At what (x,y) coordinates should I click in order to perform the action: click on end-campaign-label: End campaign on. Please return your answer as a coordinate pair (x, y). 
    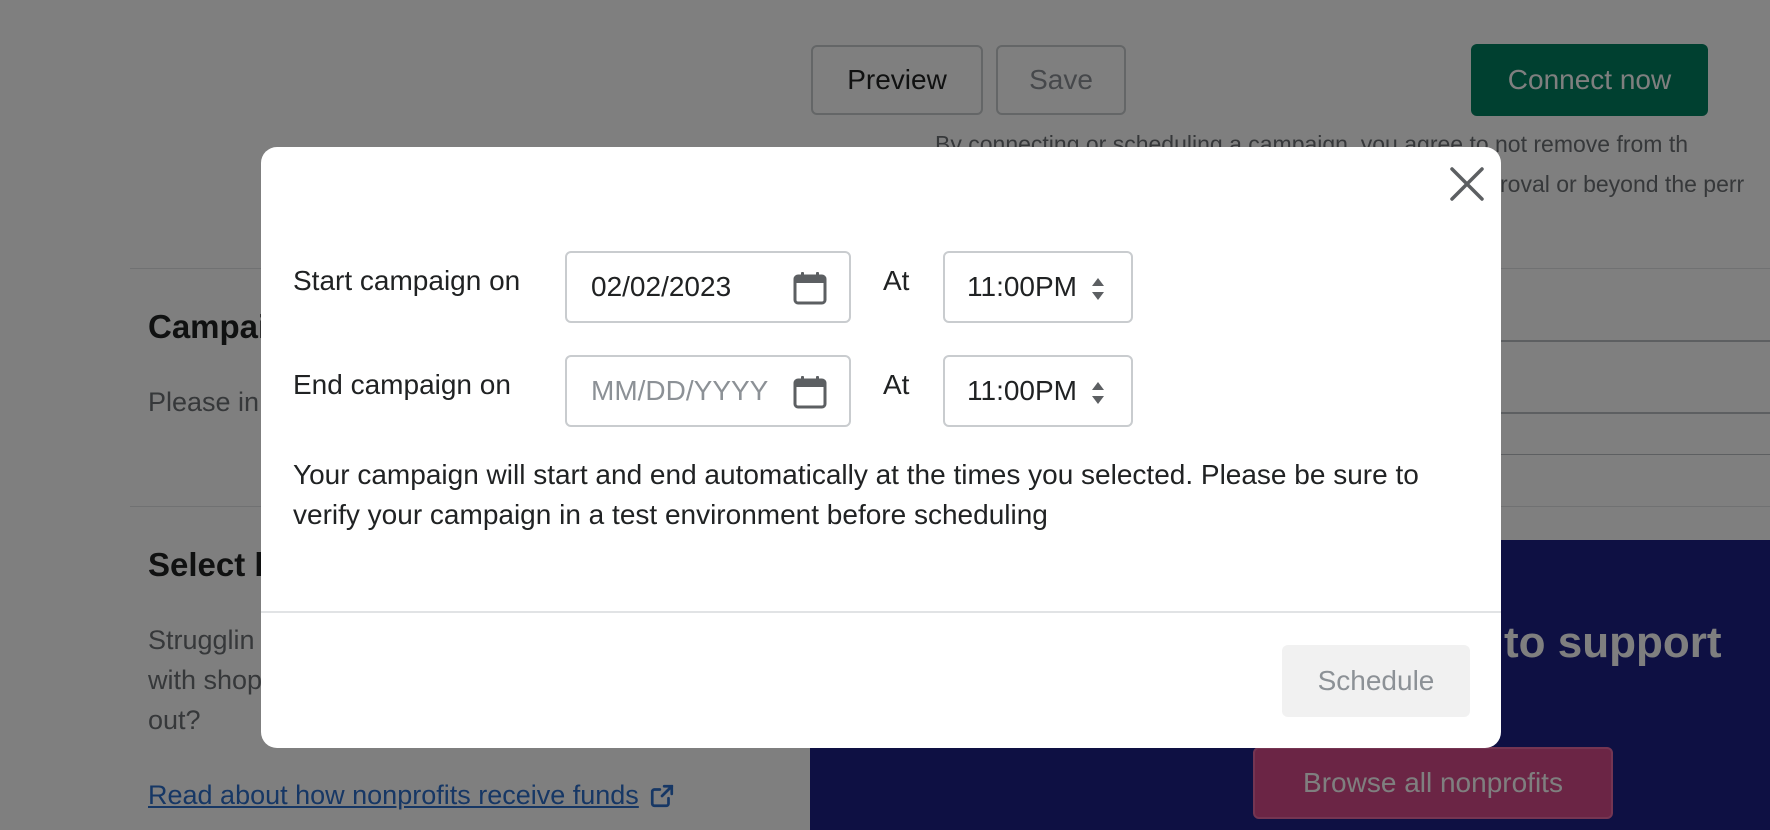
    Looking at the image, I should click on (402, 384).